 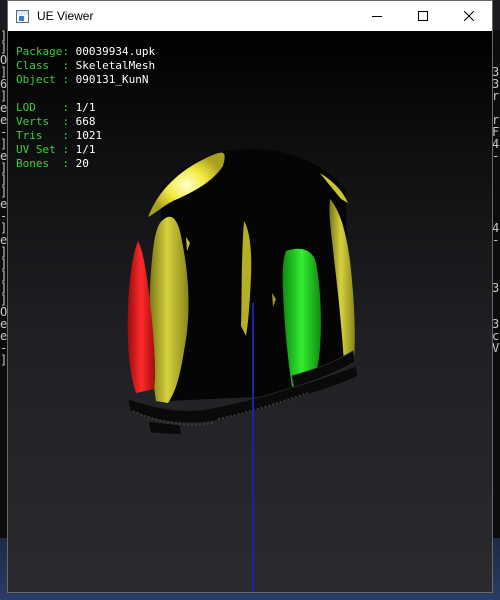 I want to click on info-value: 090131_KunN, so click(x=112, y=79).